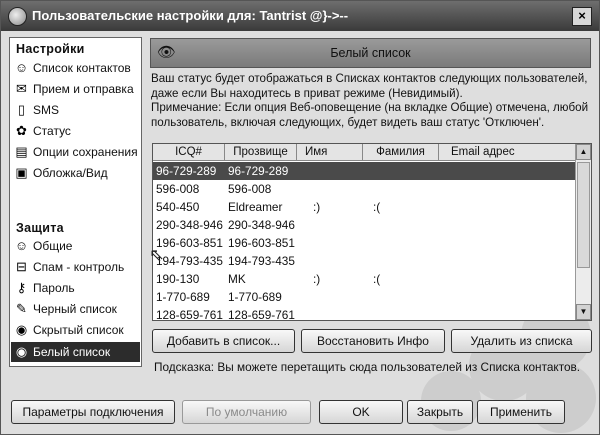 The height and width of the screenshot is (435, 600). I want to click on sidebar-item-label: Белый список, so click(72, 352).